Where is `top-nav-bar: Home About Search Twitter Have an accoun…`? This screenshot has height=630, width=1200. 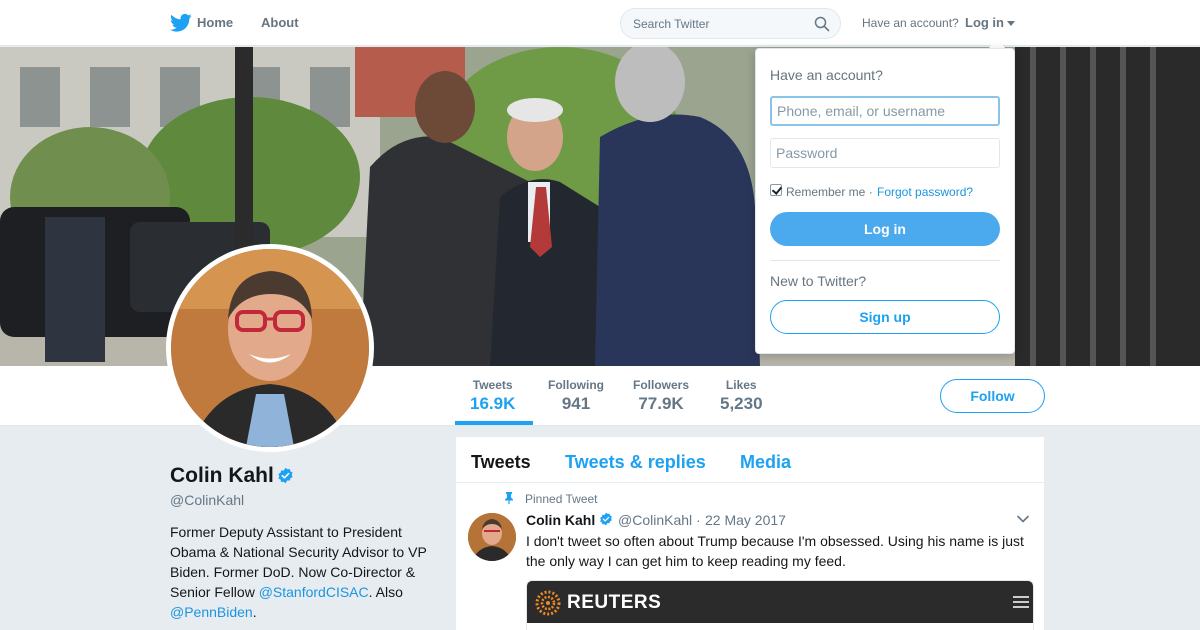
top-nav-bar: Home About Search Twitter Have an accoun… is located at coordinates (600, 23).